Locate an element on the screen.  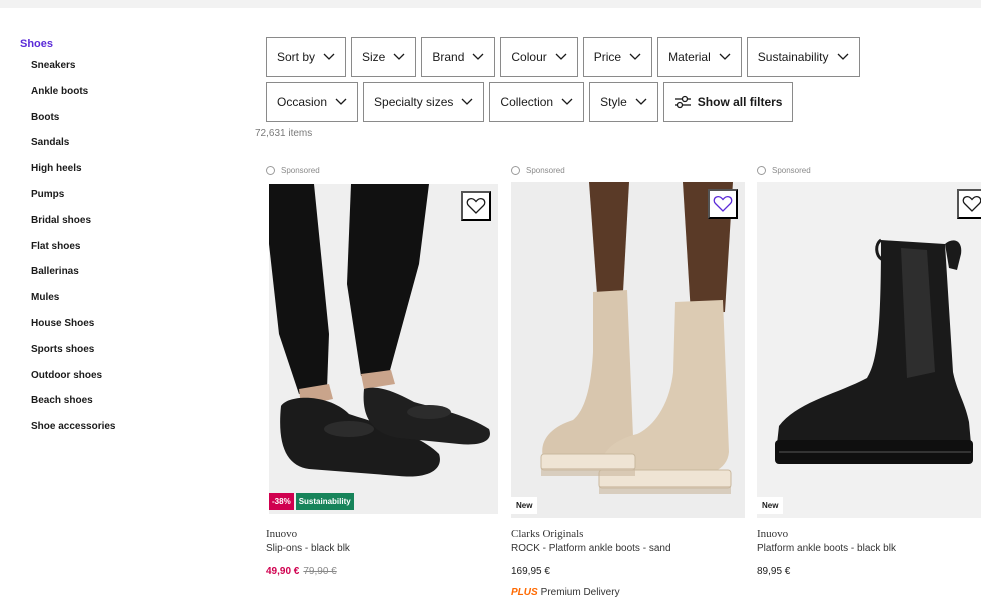
sidebar-item-sports-shoes: Sports shoes is located at coordinates (125, 356).